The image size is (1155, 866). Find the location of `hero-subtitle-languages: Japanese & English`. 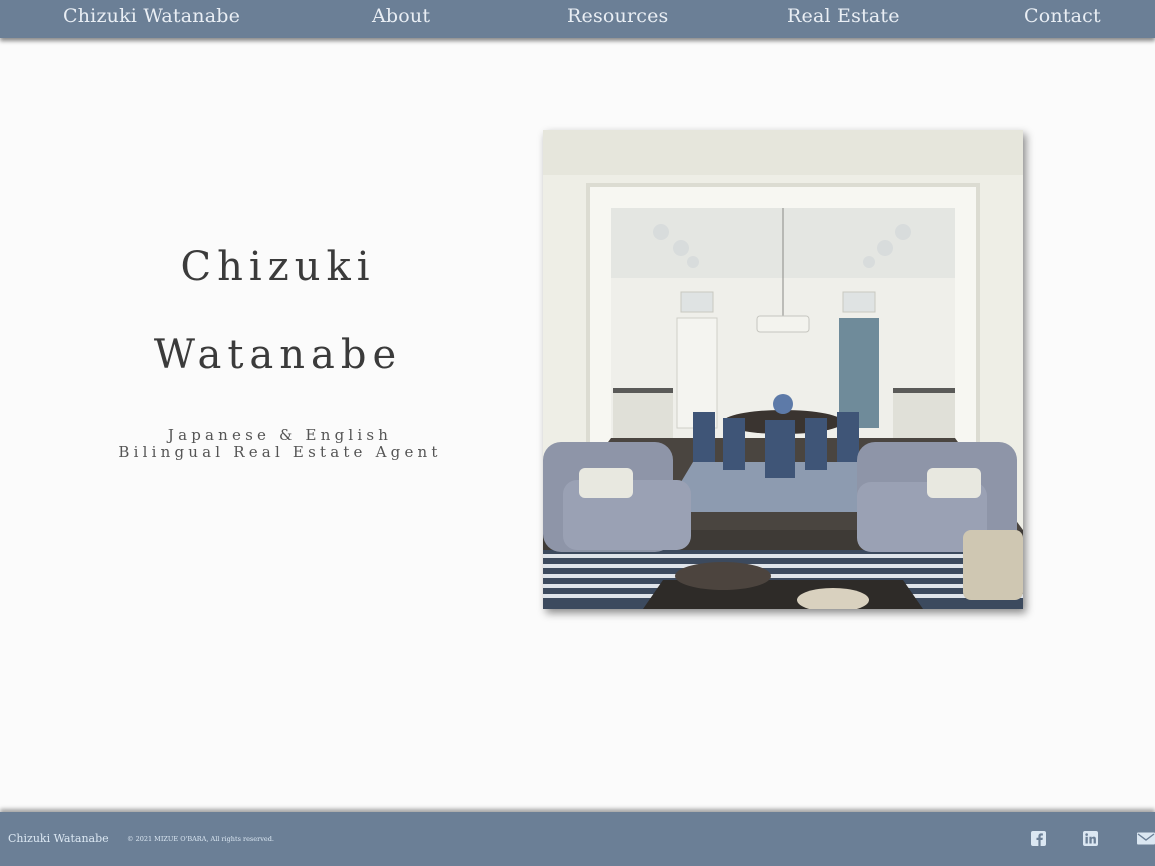

hero-subtitle-languages: Japanese & English is located at coordinates (280, 435).